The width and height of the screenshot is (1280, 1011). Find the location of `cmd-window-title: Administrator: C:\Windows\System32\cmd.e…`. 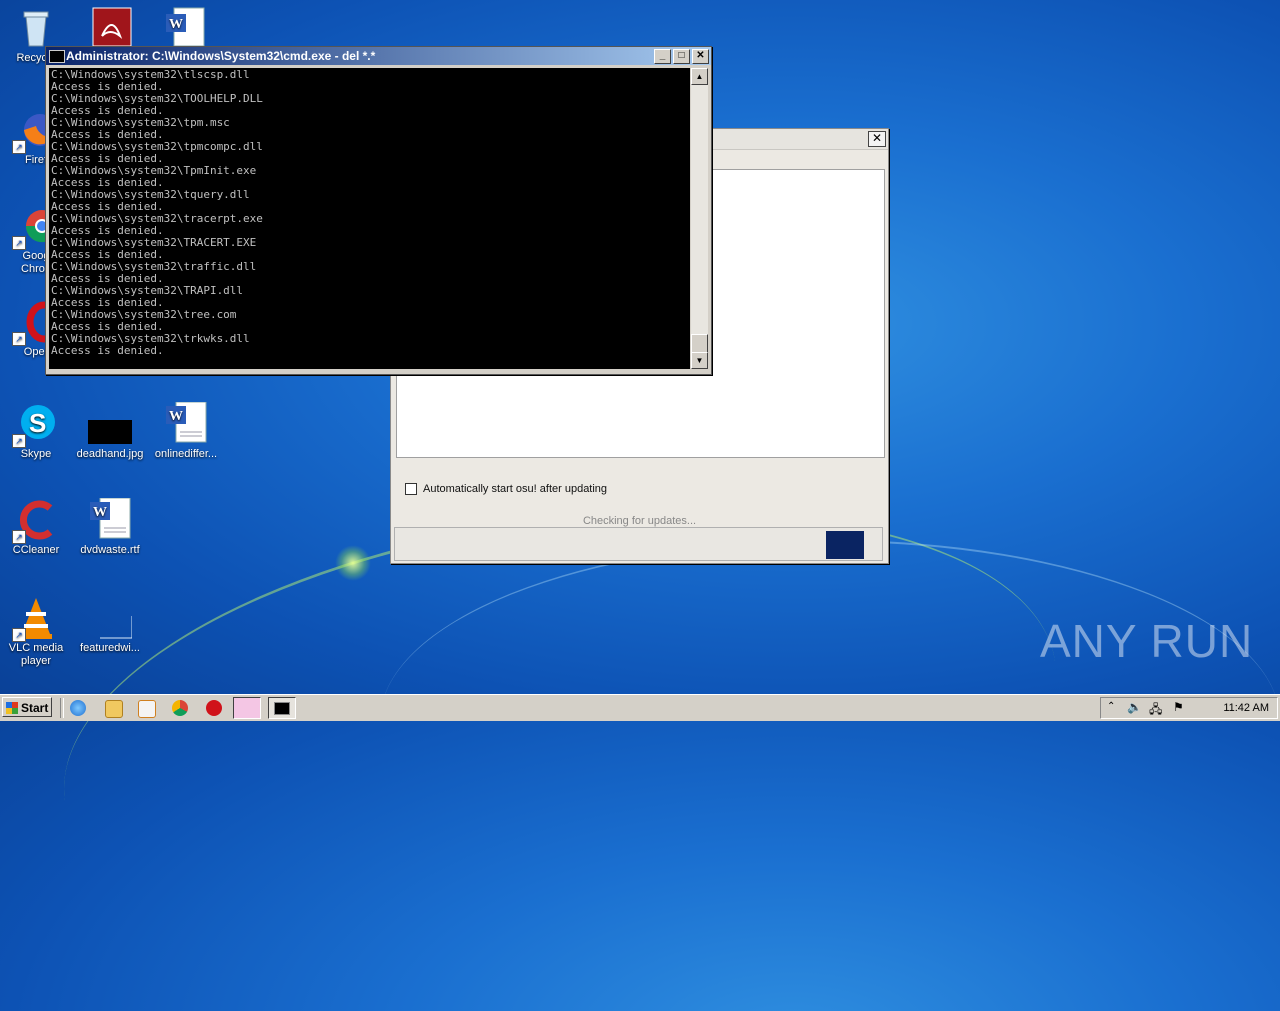

cmd-window-title: Administrator: C:\Windows\System32\cmd.e… is located at coordinates (221, 56).